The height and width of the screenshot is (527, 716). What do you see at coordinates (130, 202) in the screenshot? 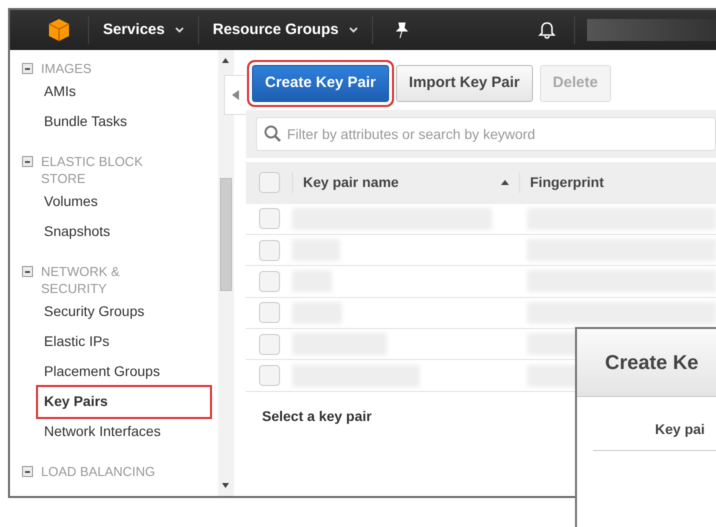
I see `sidebar-item: Volumes` at bounding box center [130, 202].